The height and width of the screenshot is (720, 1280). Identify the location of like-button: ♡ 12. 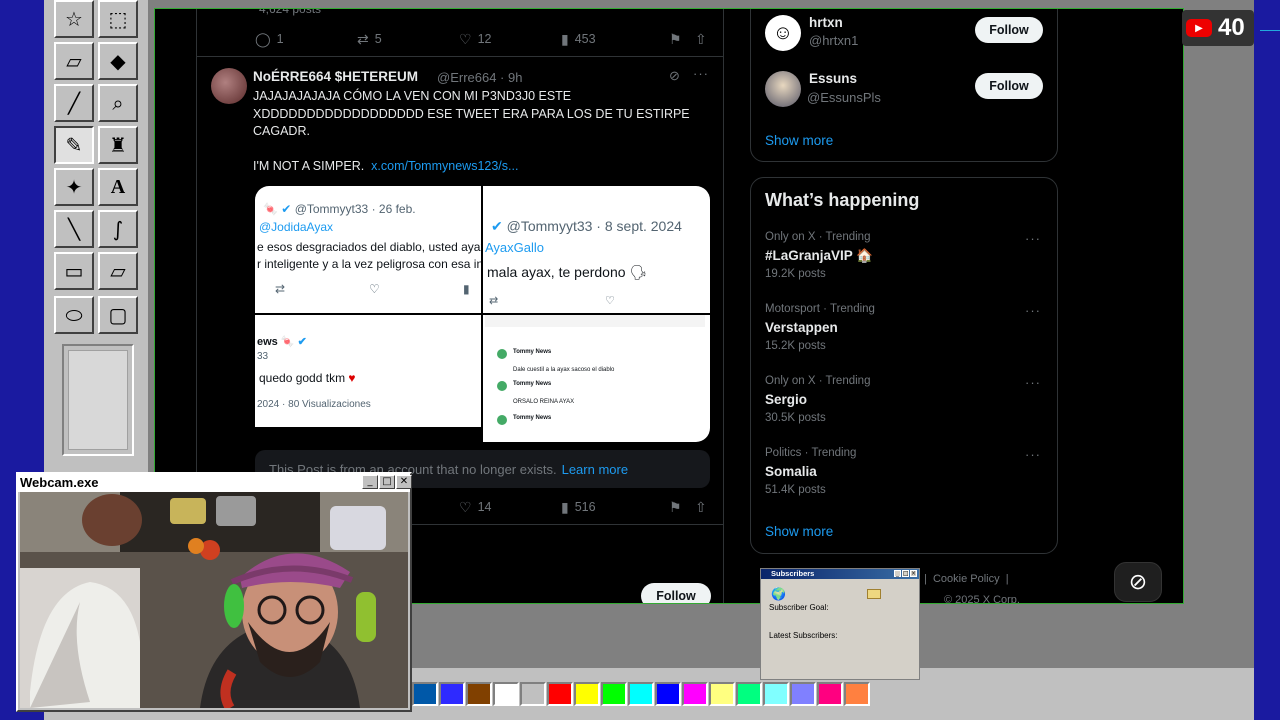
(475, 39).